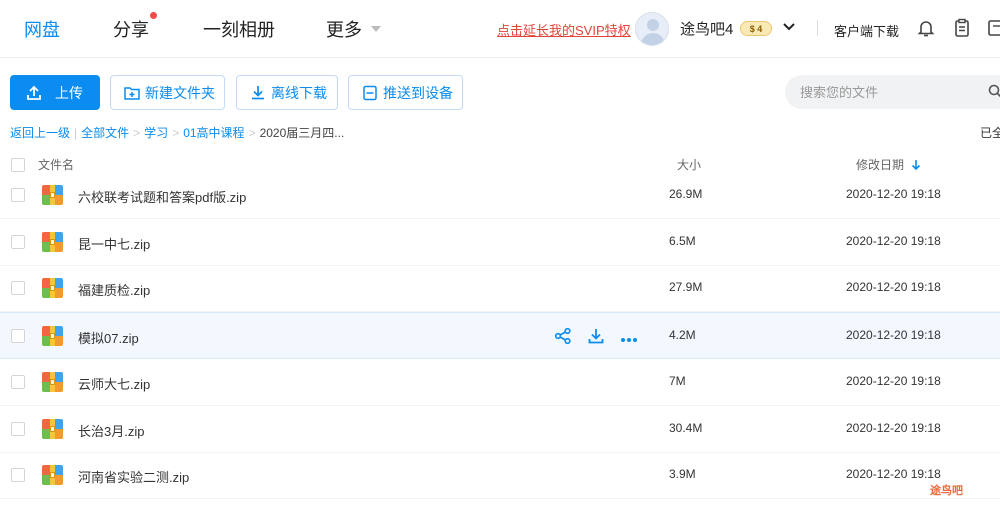  I want to click on vip-level-badge: $ 4, so click(756, 28).